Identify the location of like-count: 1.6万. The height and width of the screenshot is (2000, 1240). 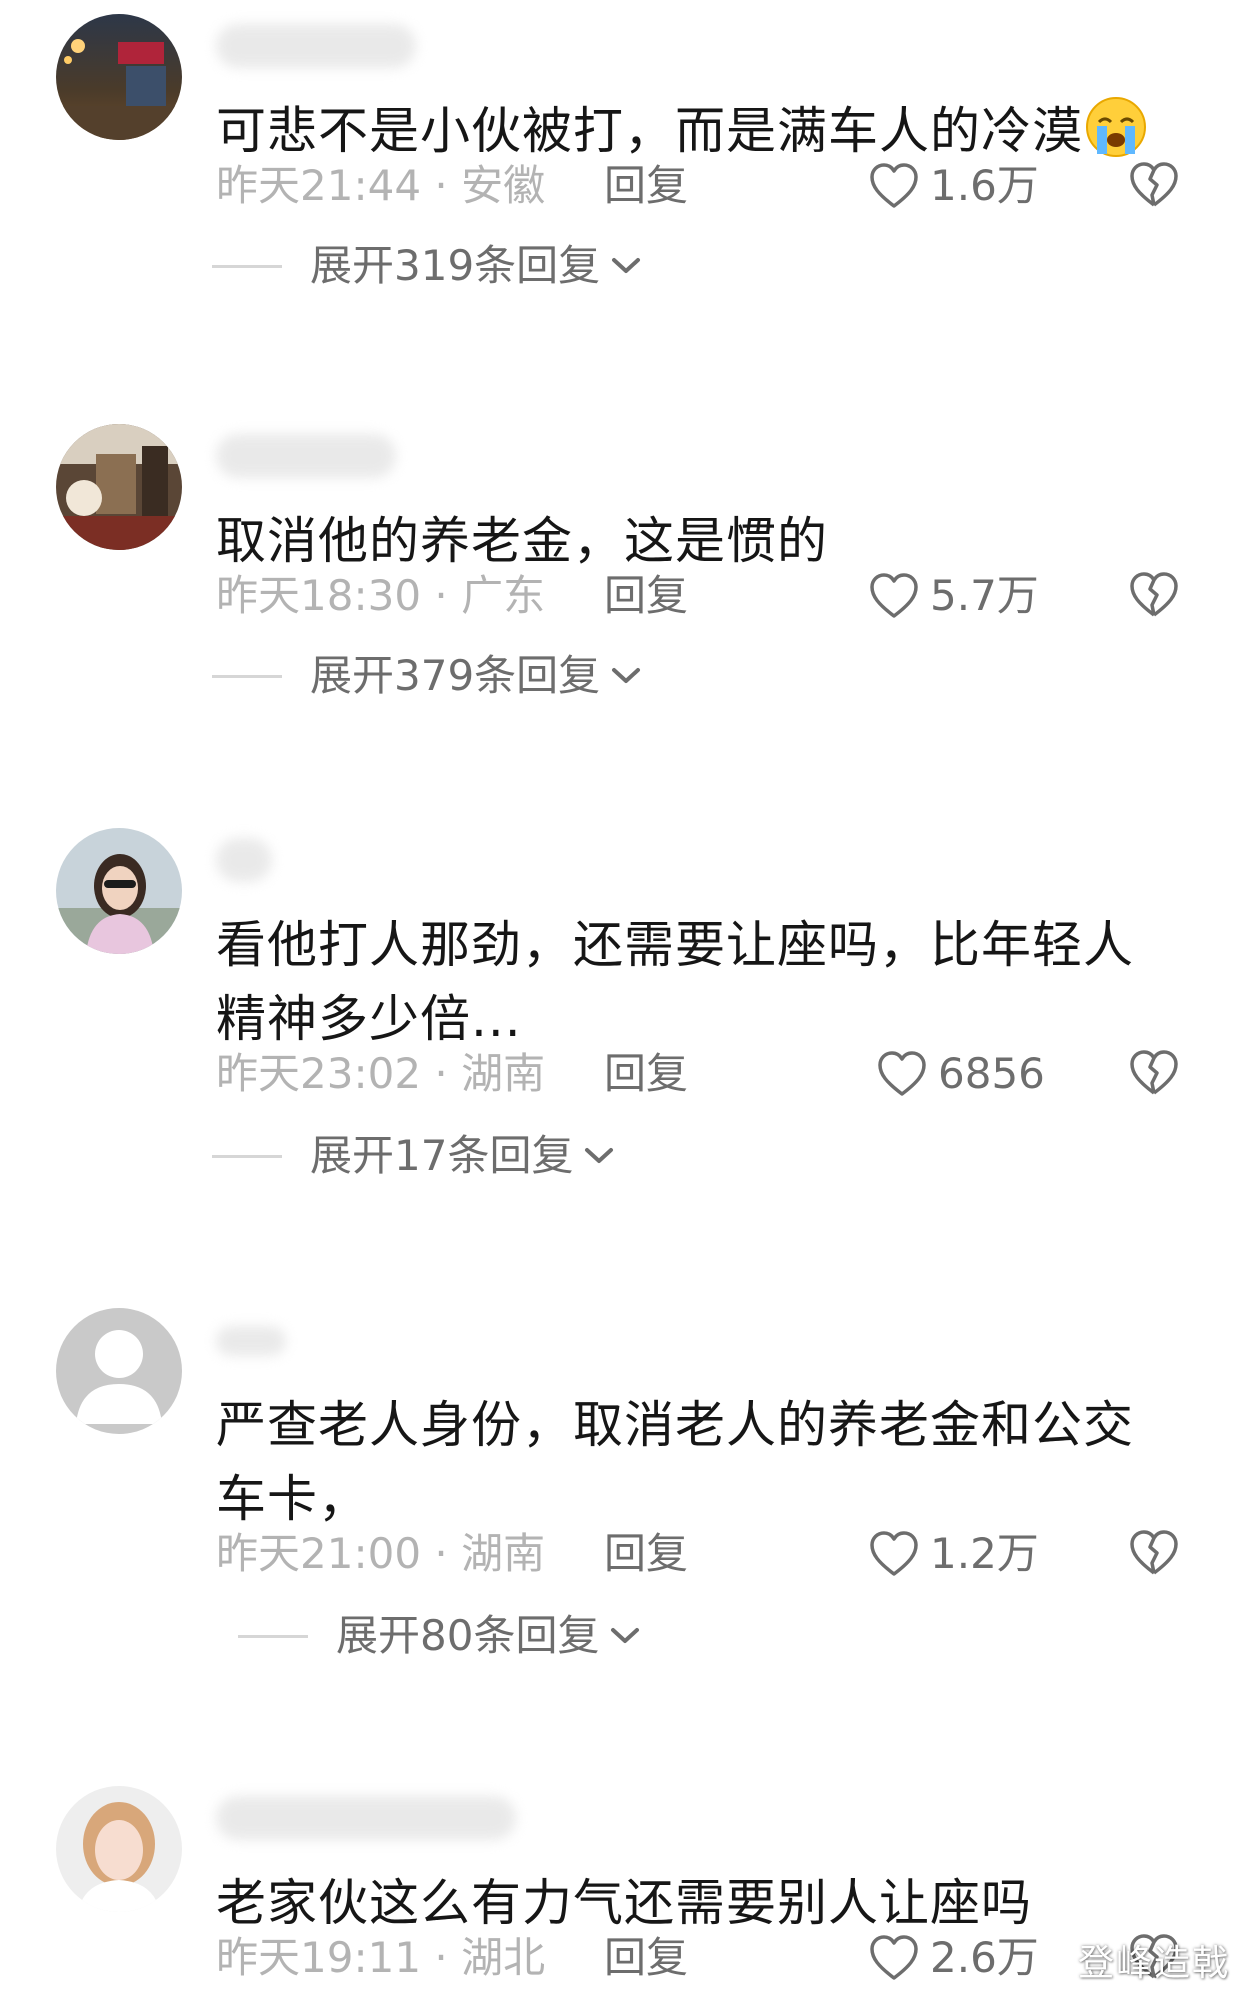
(984, 185).